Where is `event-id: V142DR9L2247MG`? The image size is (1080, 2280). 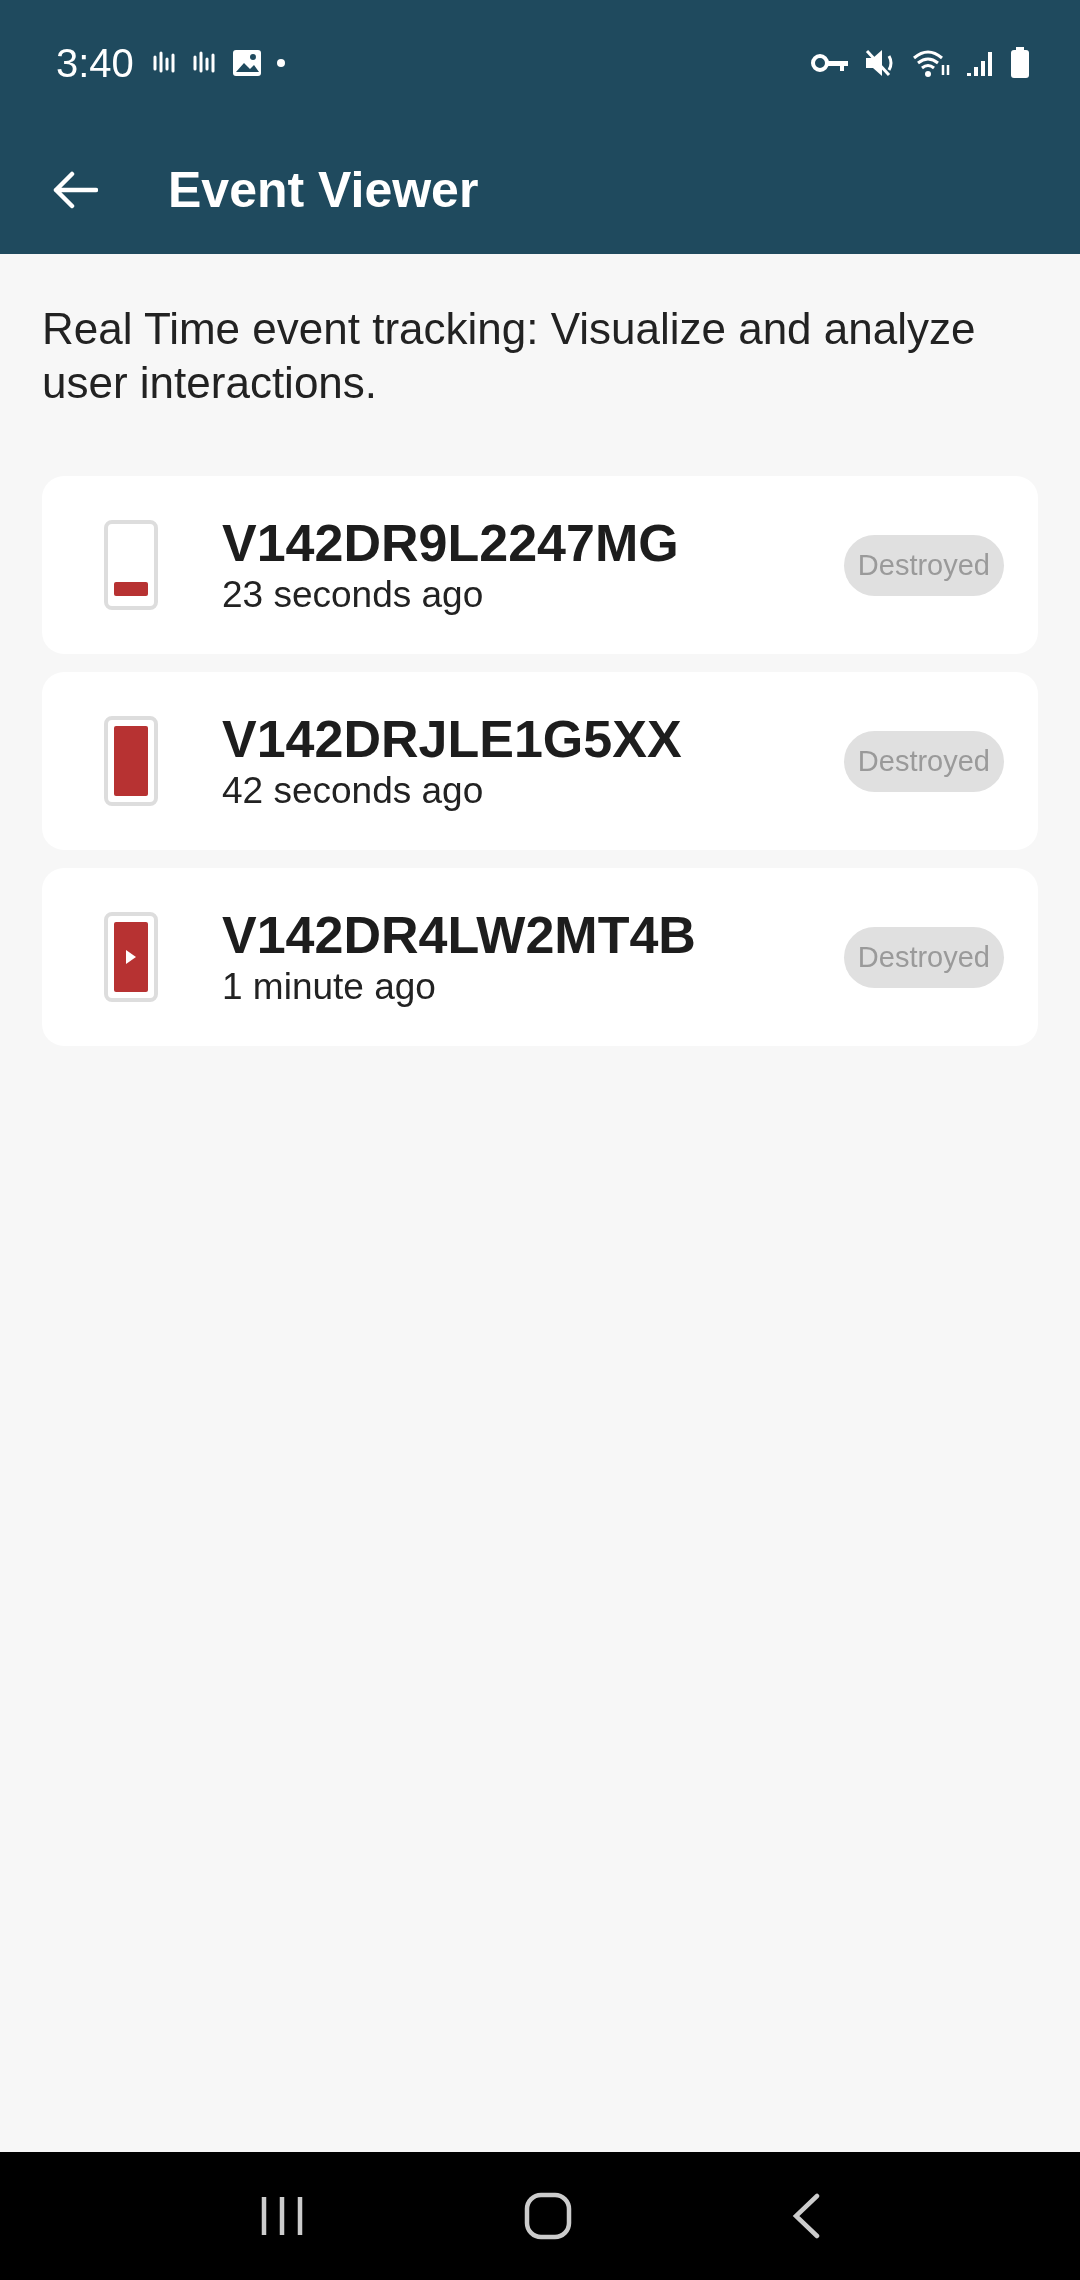
event-id: V142DR9L2247MG is located at coordinates (451, 543).